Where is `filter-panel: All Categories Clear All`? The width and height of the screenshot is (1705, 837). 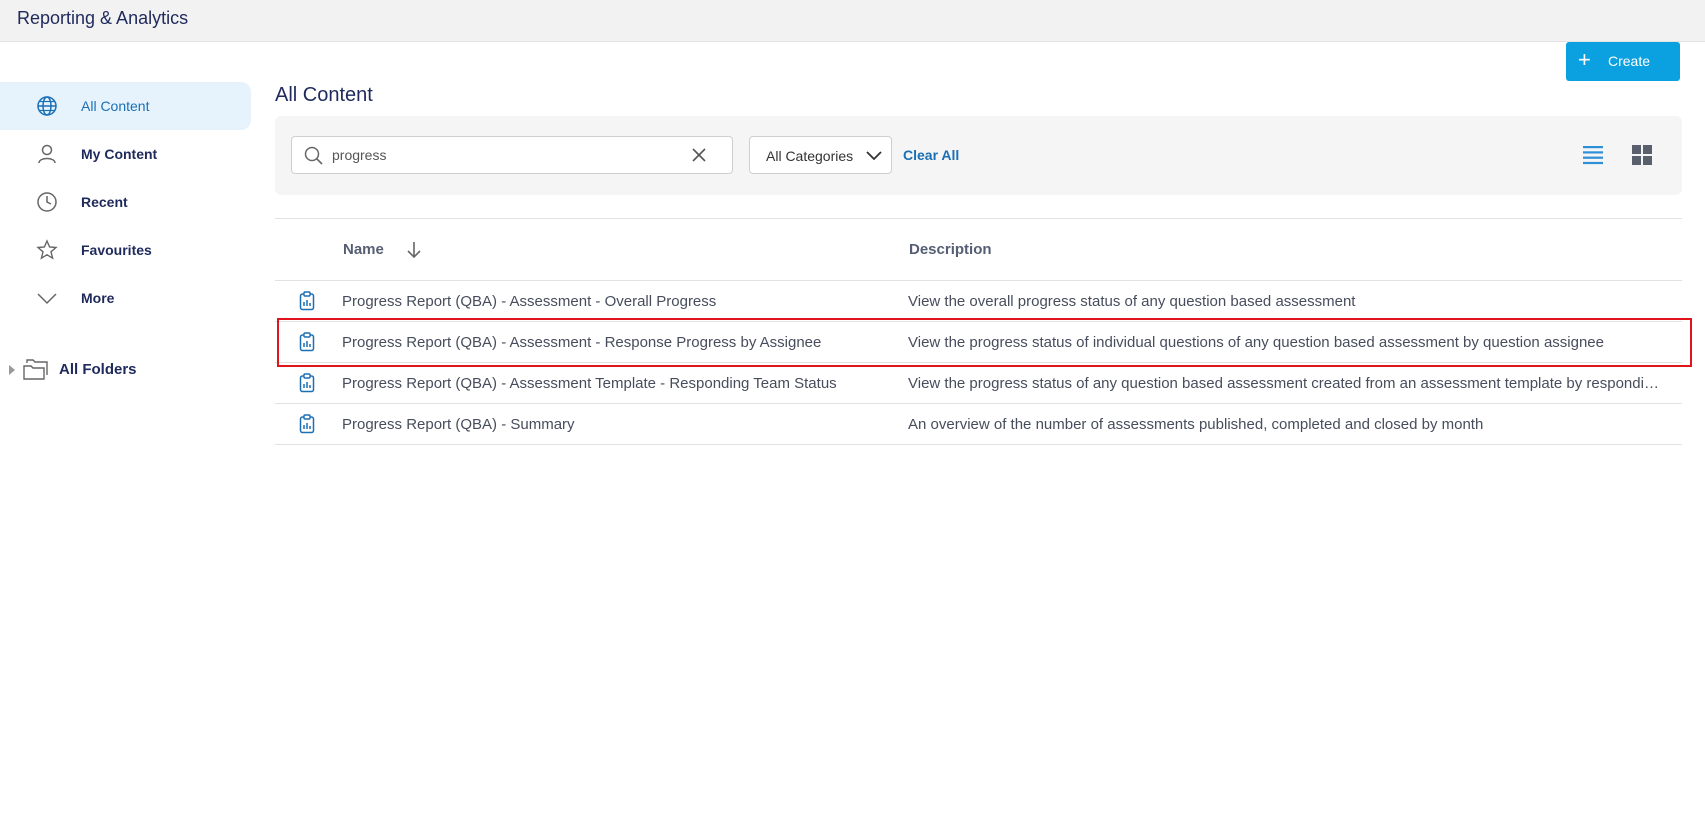 filter-panel: All Categories Clear All is located at coordinates (978, 155).